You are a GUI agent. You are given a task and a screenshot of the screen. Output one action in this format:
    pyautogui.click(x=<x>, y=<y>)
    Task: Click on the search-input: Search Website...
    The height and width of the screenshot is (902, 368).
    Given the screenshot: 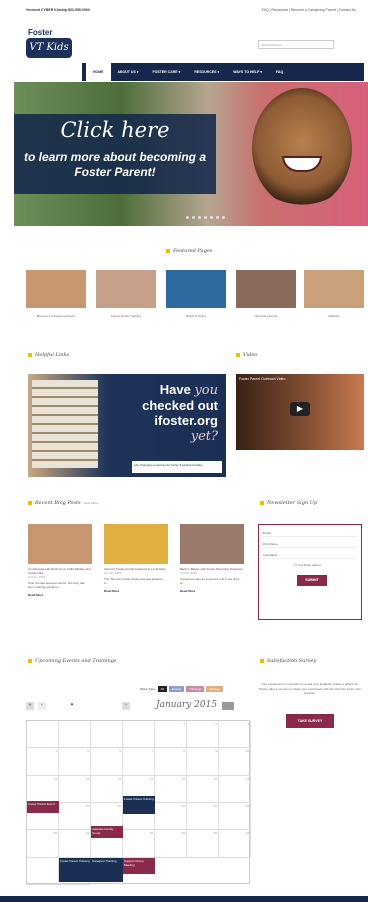 What is the action you would take?
    pyautogui.click(x=296, y=44)
    